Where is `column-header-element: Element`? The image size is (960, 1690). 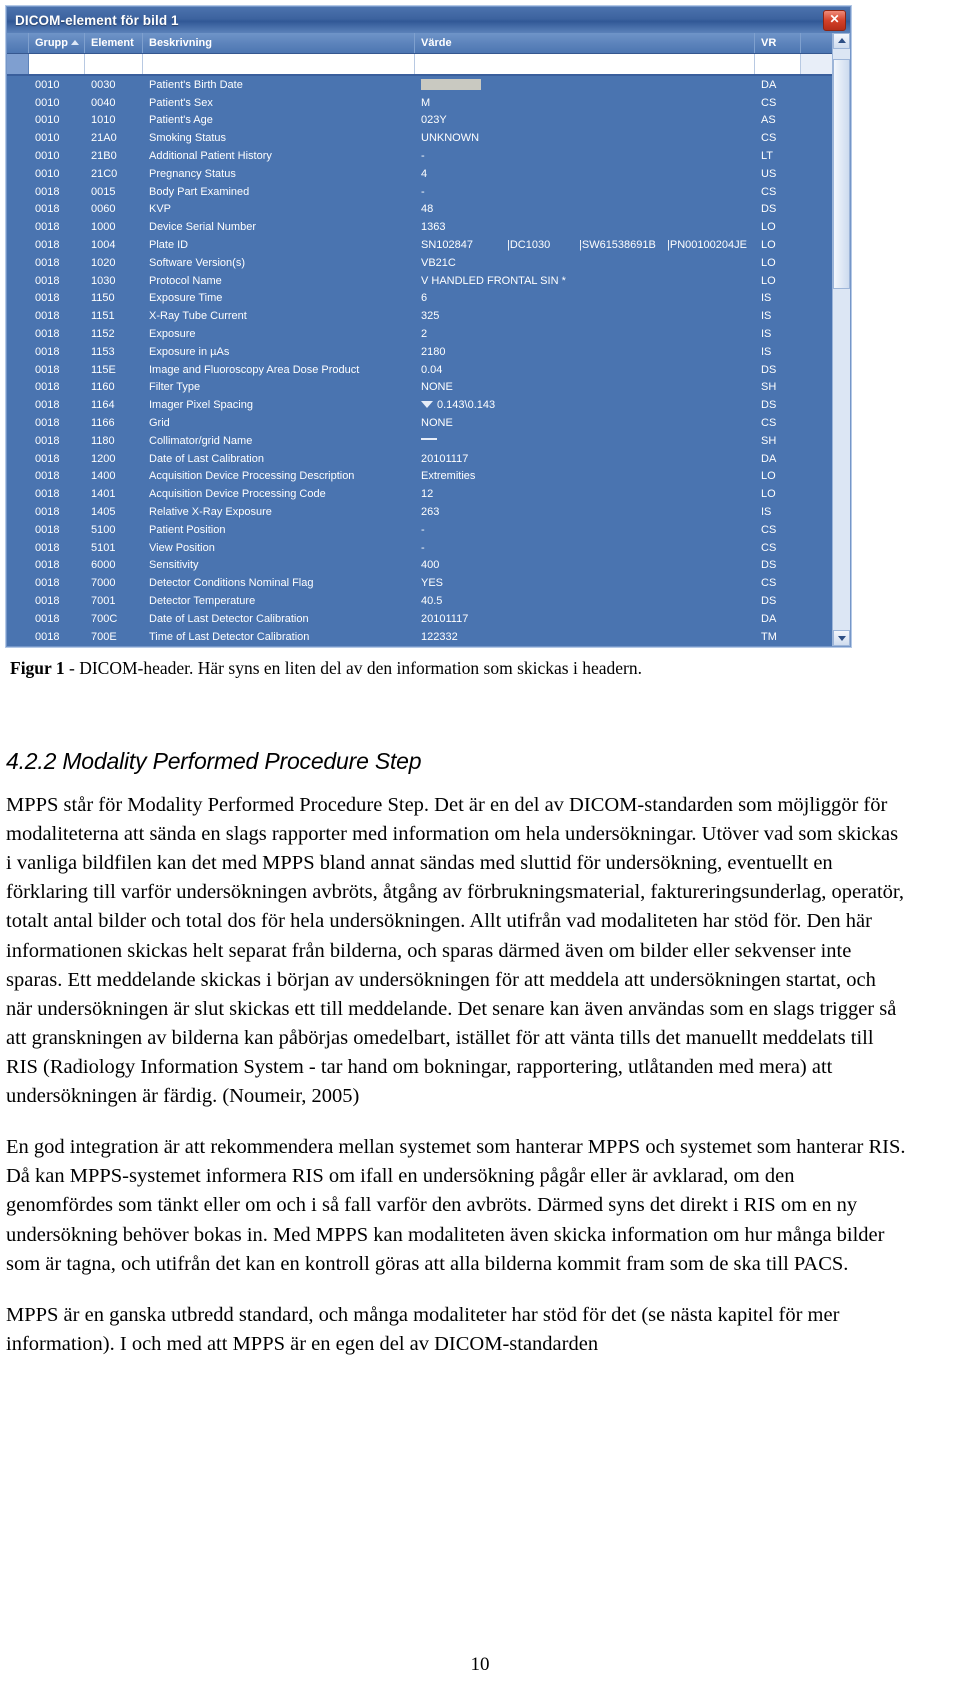 column-header-element: Element is located at coordinates (114, 43).